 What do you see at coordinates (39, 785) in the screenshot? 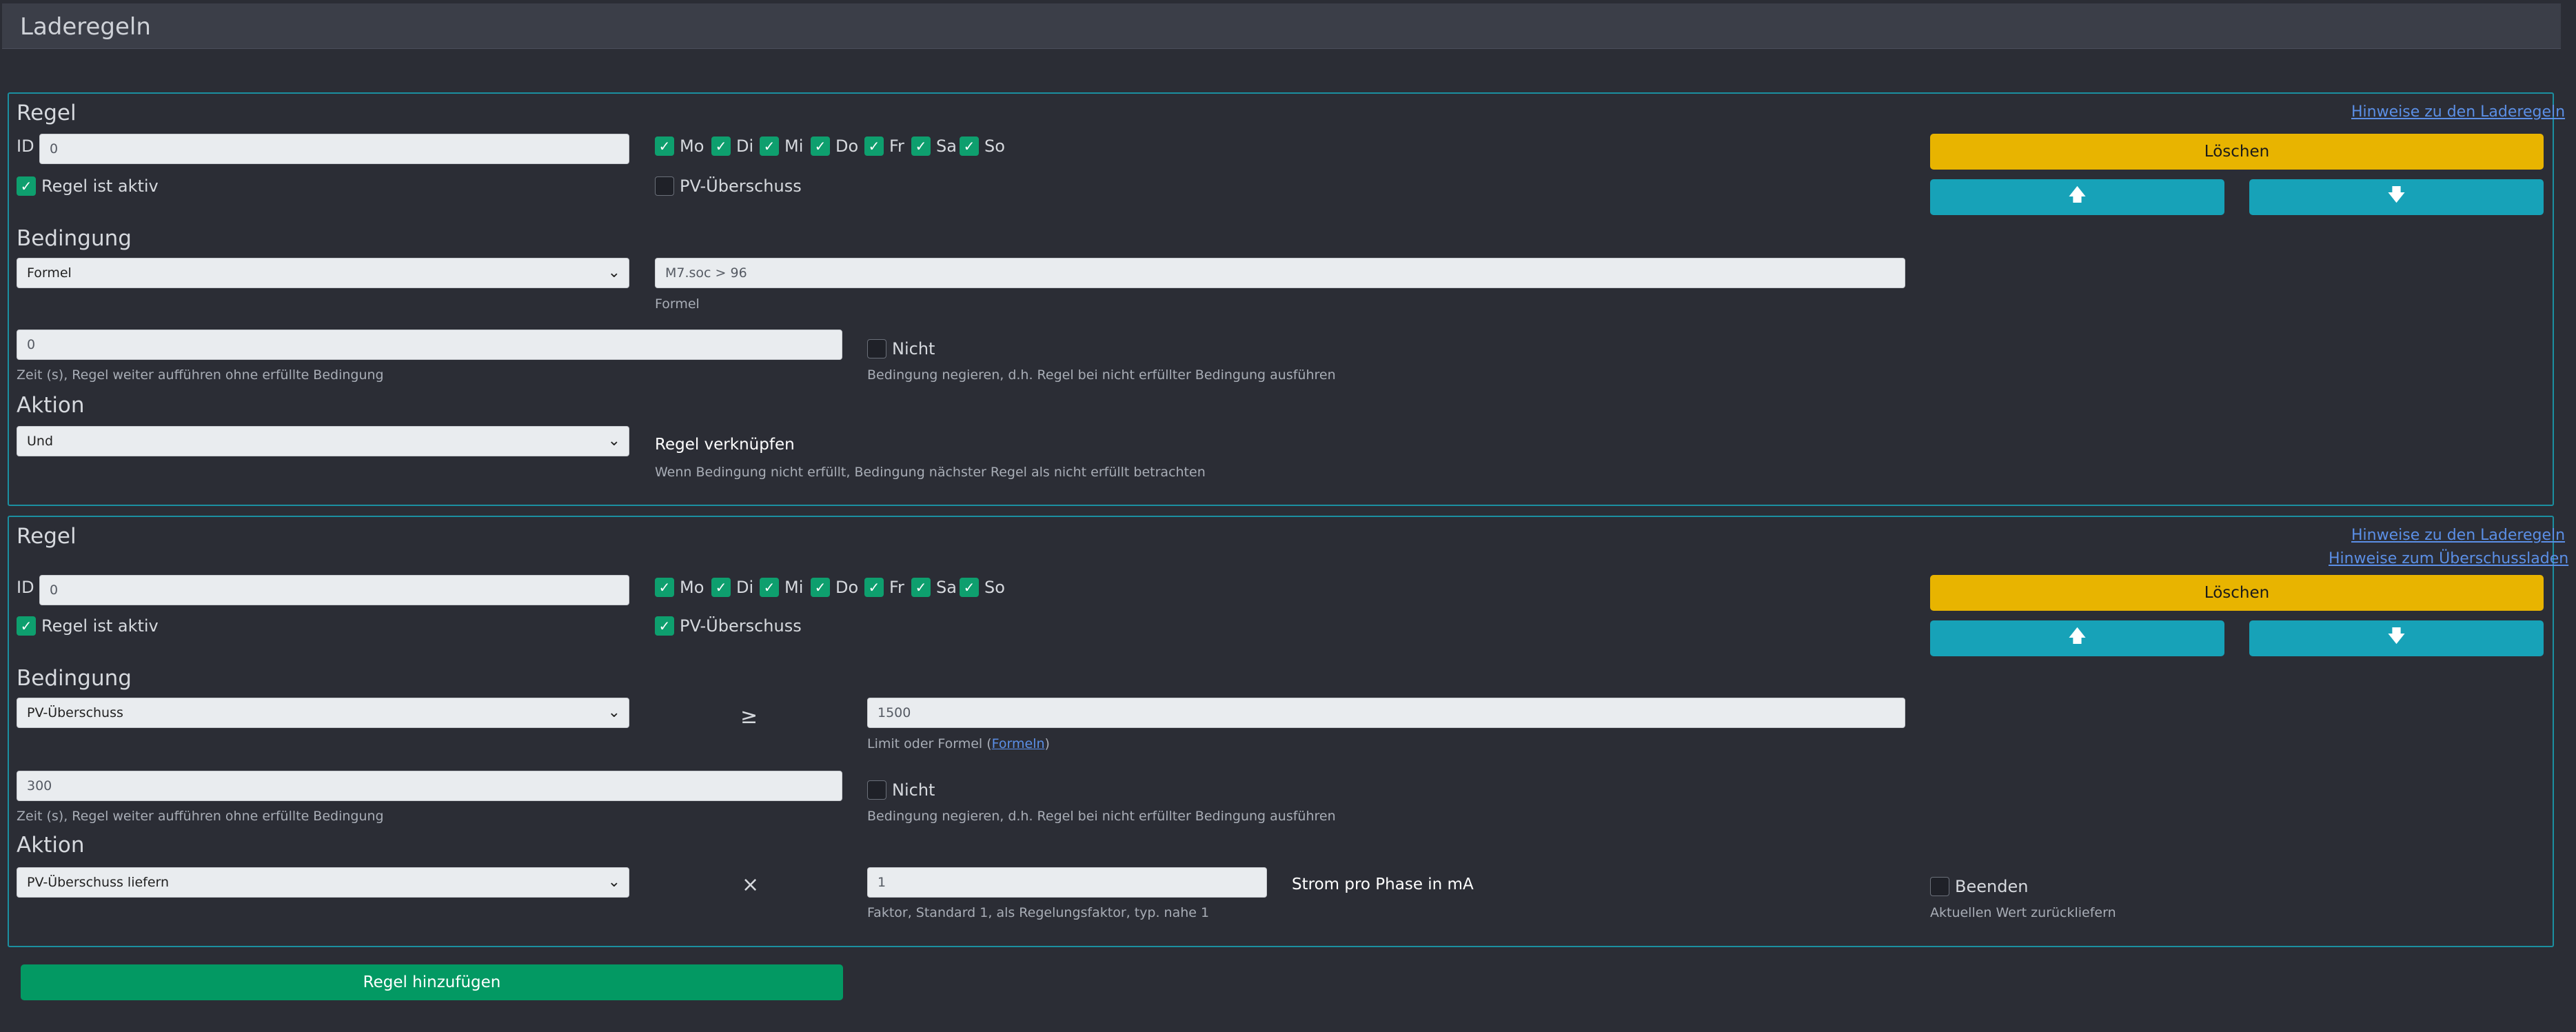
I see `rule-2-time-value: 300` at bounding box center [39, 785].